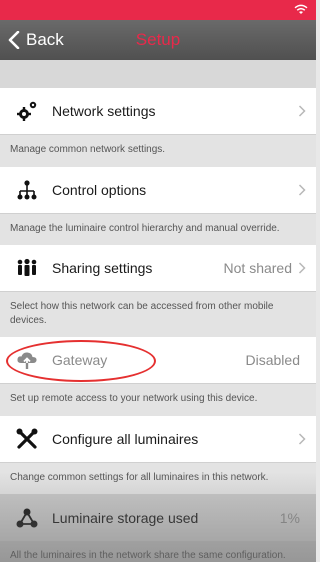 This screenshot has width=320, height=562. What do you see at coordinates (27, 111) in the screenshot?
I see `gears-icon` at bounding box center [27, 111].